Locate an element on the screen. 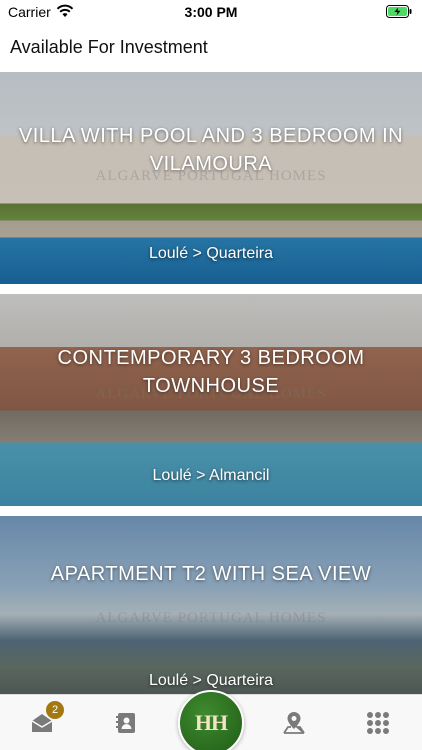  page-title: Available For Investment is located at coordinates (109, 47).